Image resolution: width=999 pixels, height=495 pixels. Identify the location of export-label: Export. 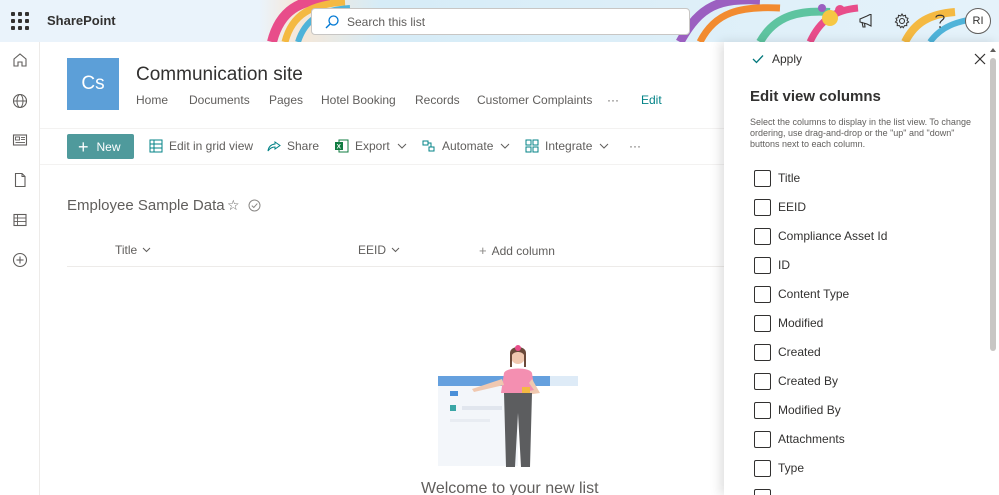
(372, 146).